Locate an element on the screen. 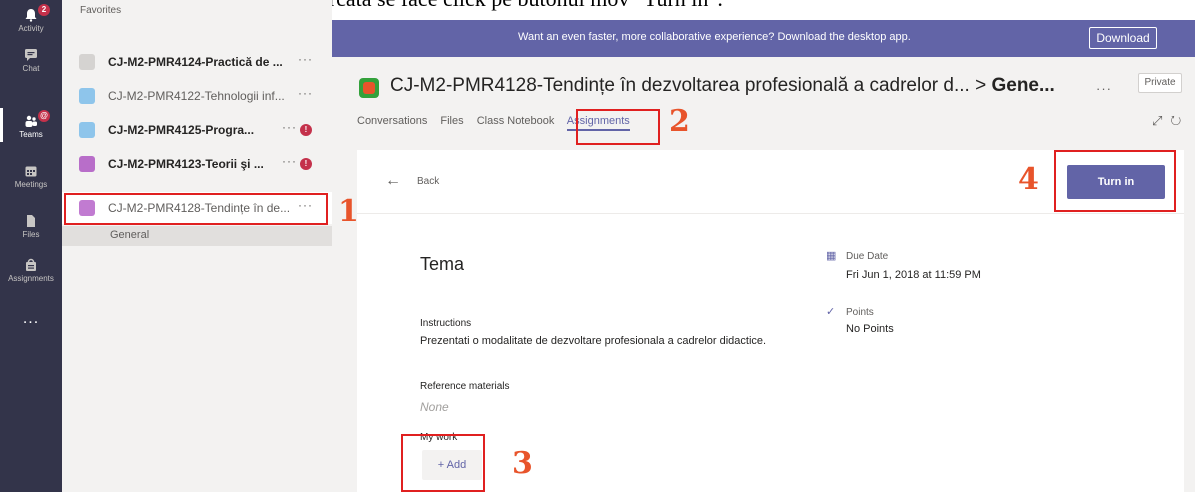  rail-assignments: Assignments is located at coordinates (31, 270).